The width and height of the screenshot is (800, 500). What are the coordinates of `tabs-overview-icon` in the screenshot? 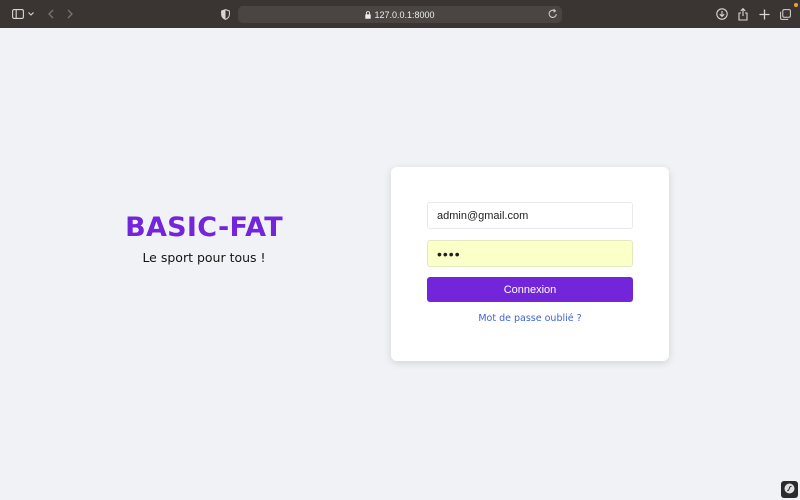 It's located at (785, 14).